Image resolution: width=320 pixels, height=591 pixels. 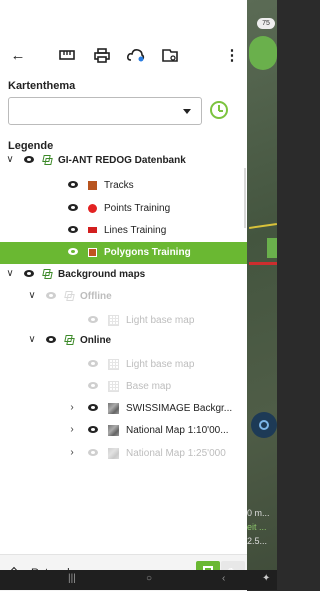 I want to click on layer-label: National Map 1:25'000, so click(x=176, y=453).